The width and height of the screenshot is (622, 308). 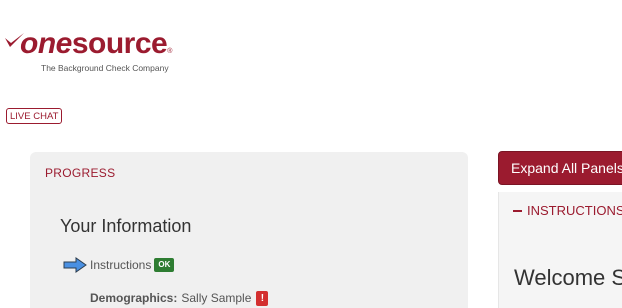 I want to click on step-instructions: Instructions OK, so click(x=119, y=265).